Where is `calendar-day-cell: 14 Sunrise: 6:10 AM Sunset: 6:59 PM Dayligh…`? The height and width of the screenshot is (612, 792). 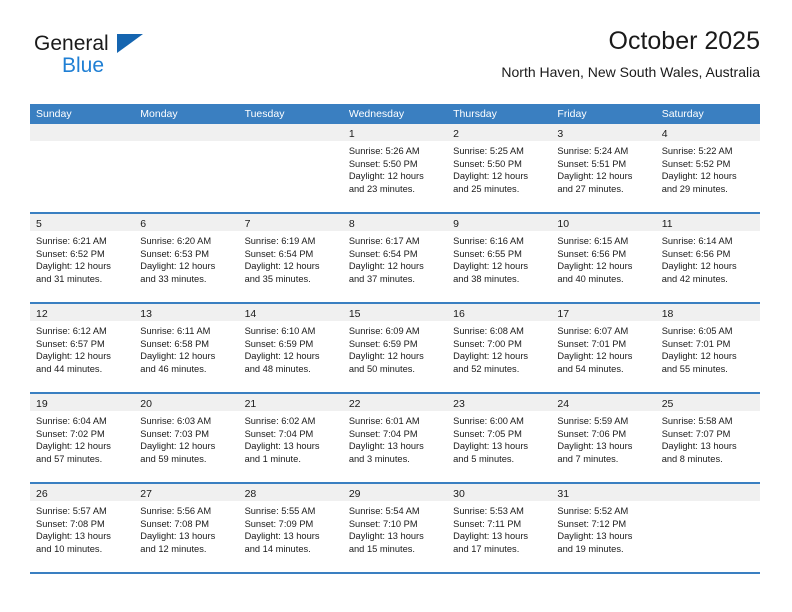 calendar-day-cell: 14 Sunrise: 6:10 AM Sunset: 6:59 PM Dayligh… is located at coordinates (290, 348).